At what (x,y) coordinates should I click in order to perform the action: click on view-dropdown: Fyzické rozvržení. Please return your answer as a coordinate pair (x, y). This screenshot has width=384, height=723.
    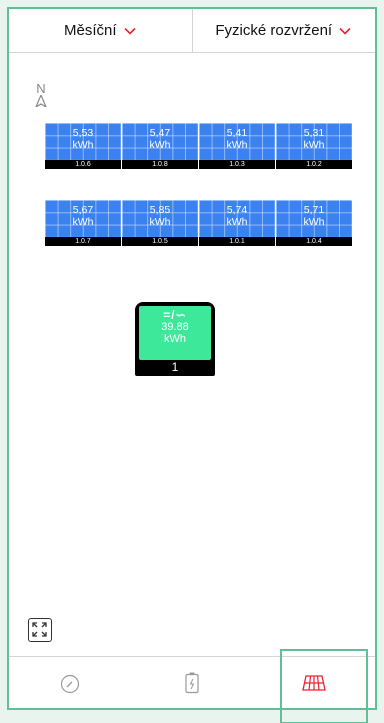
    Looking at the image, I should click on (283, 30).